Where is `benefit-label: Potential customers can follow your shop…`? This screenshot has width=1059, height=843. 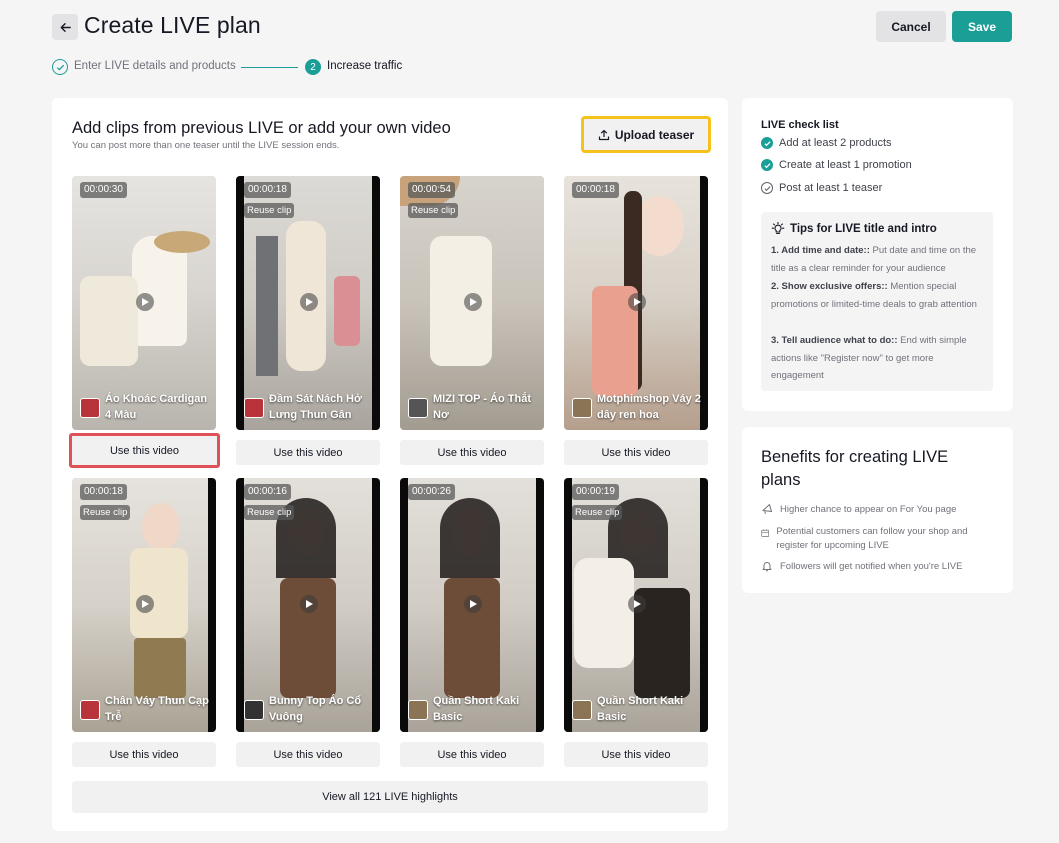
benefit-label: Potential customers can follow your shop… is located at coordinates (872, 538).